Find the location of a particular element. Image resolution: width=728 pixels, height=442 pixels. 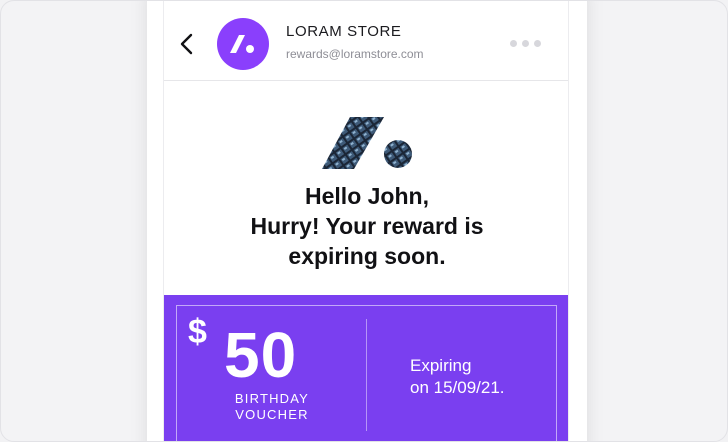

sender-avatar is located at coordinates (243, 44).